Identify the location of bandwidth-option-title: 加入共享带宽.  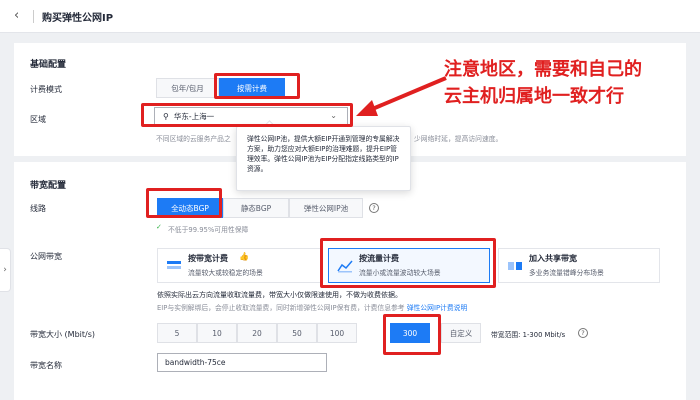
(553, 258).